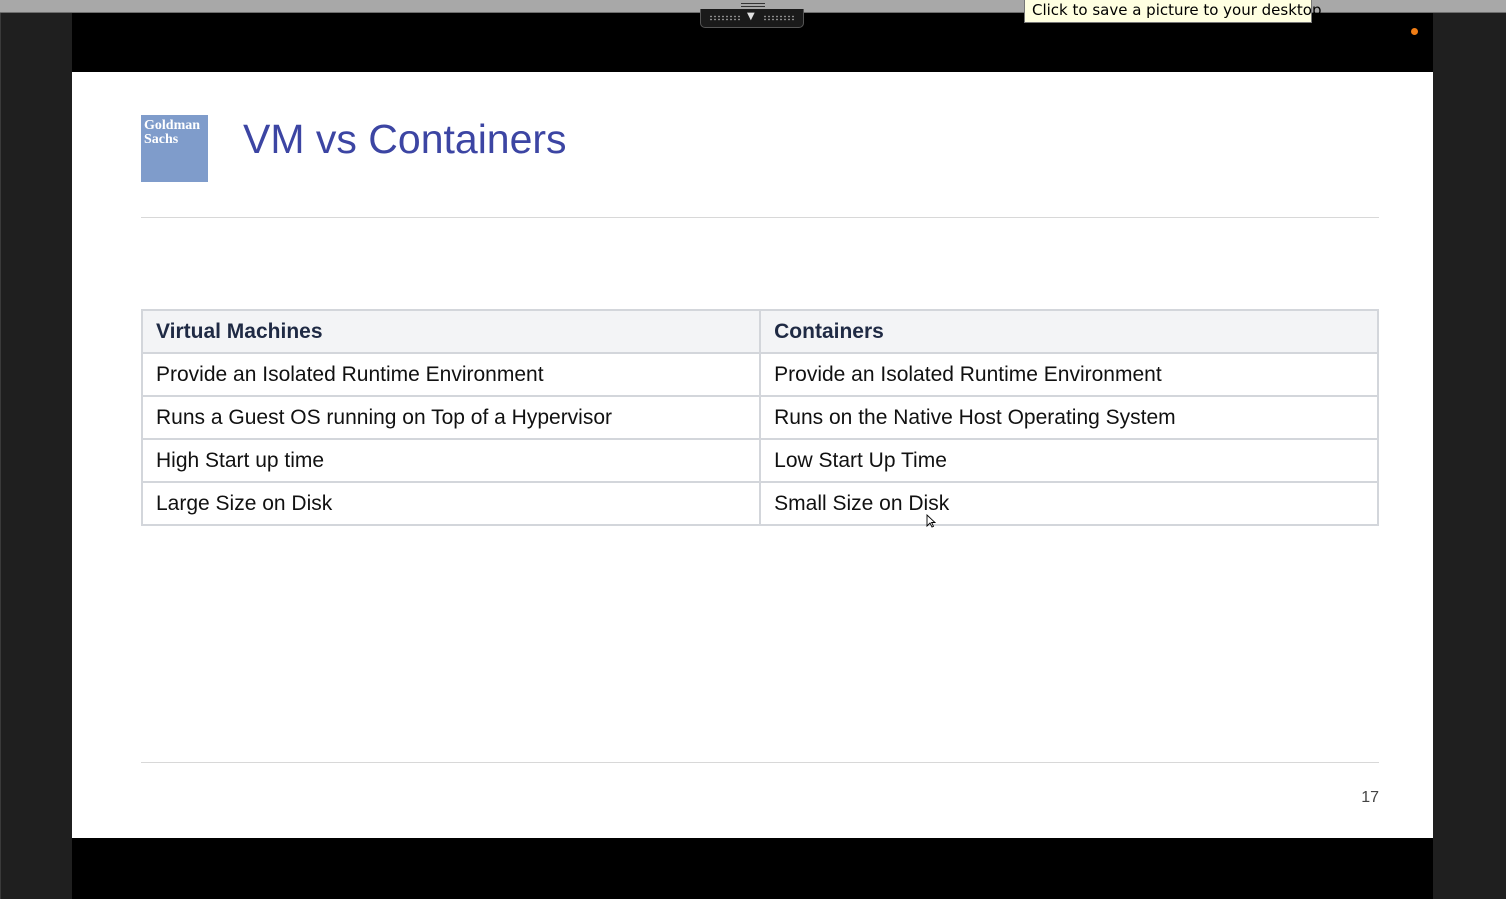  What do you see at coordinates (172, 125) in the screenshot?
I see `logo-line-1: Goldman` at bounding box center [172, 125].